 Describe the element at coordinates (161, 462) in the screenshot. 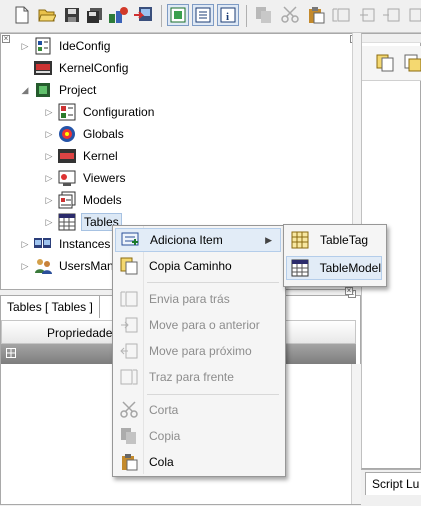

I see `menu-item-label: Cola` at that location.